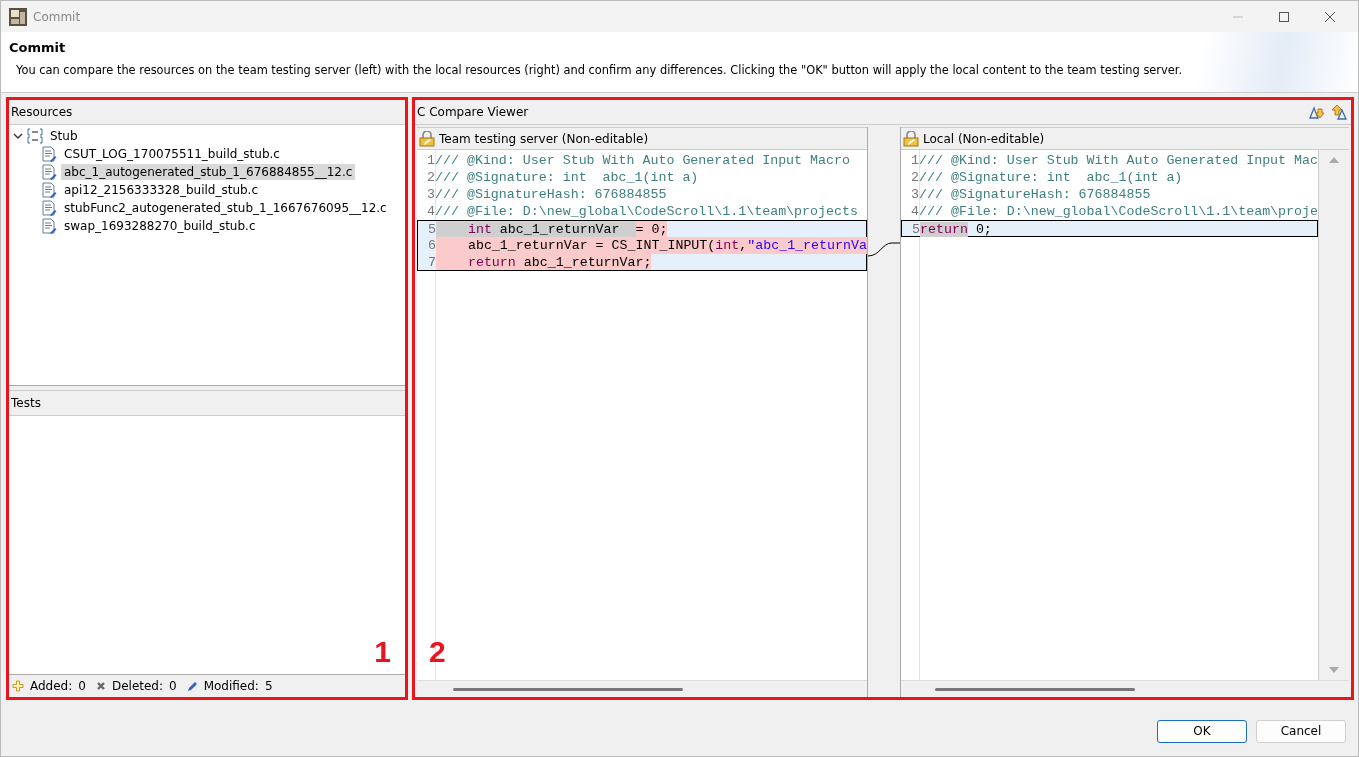  I want to click on code-line: return 0;, so click(956, 228).